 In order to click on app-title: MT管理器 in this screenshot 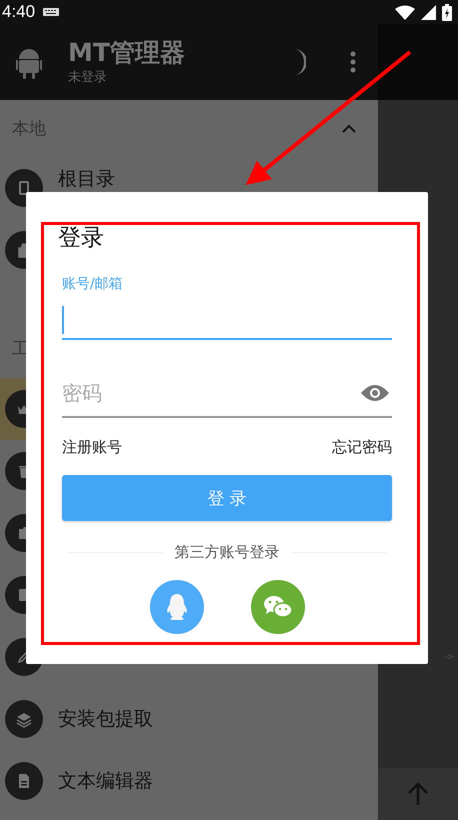, I will do `click(127, 53)`.